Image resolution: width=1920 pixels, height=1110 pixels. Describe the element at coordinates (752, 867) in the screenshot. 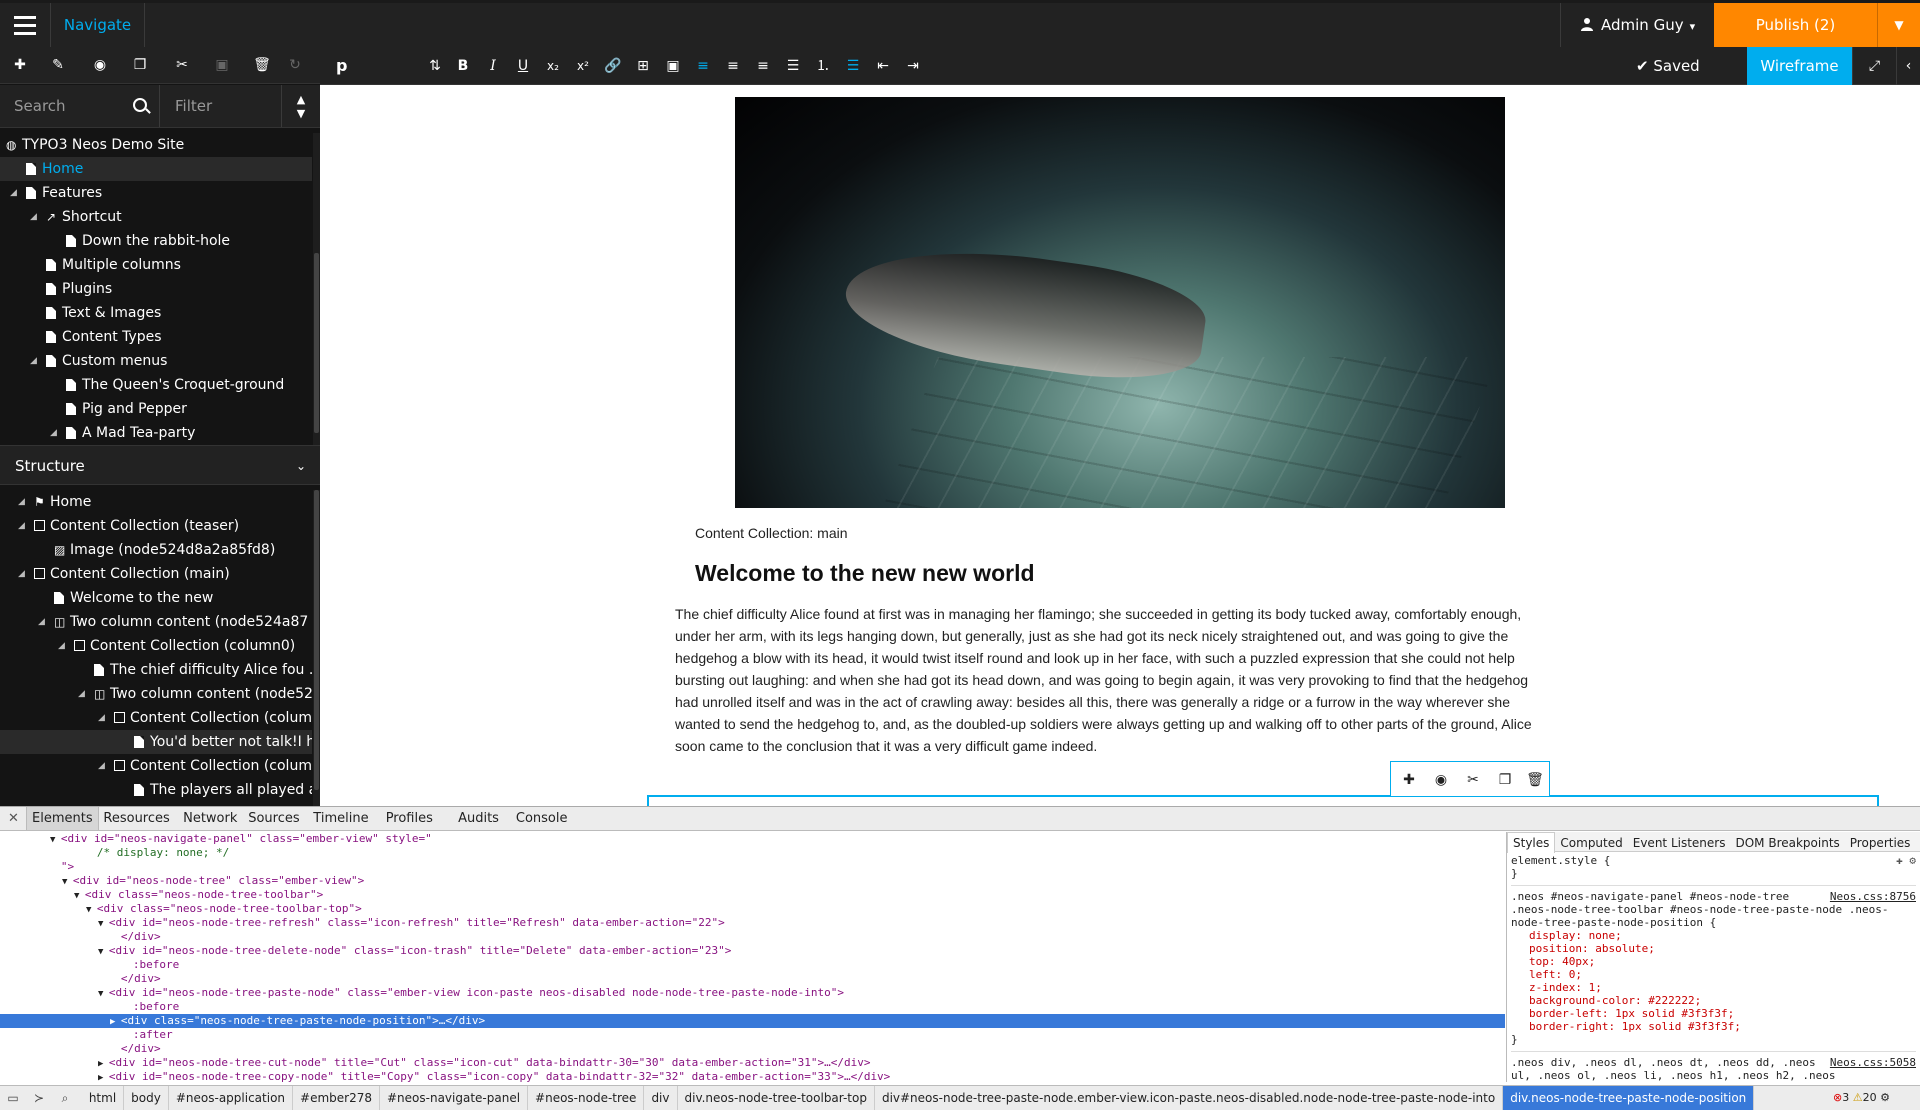

I see `dom-node: ">` at that location.